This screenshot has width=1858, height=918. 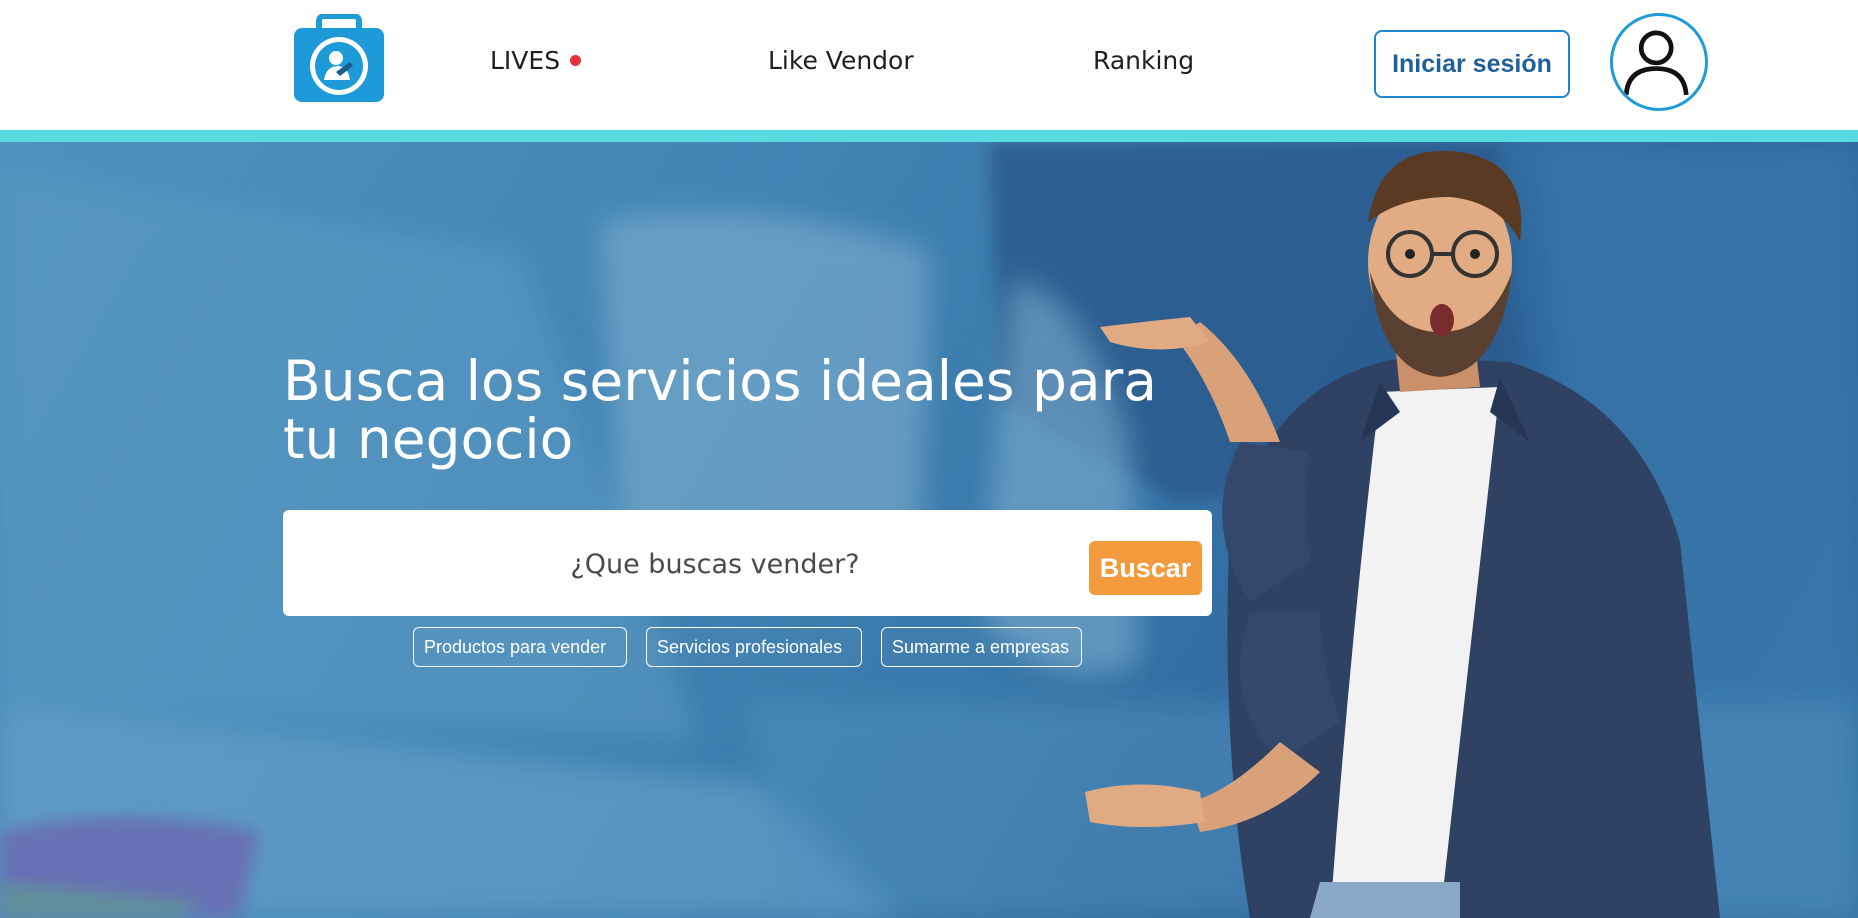 I want to click on accent-stripe, so click(x=929, y=136).